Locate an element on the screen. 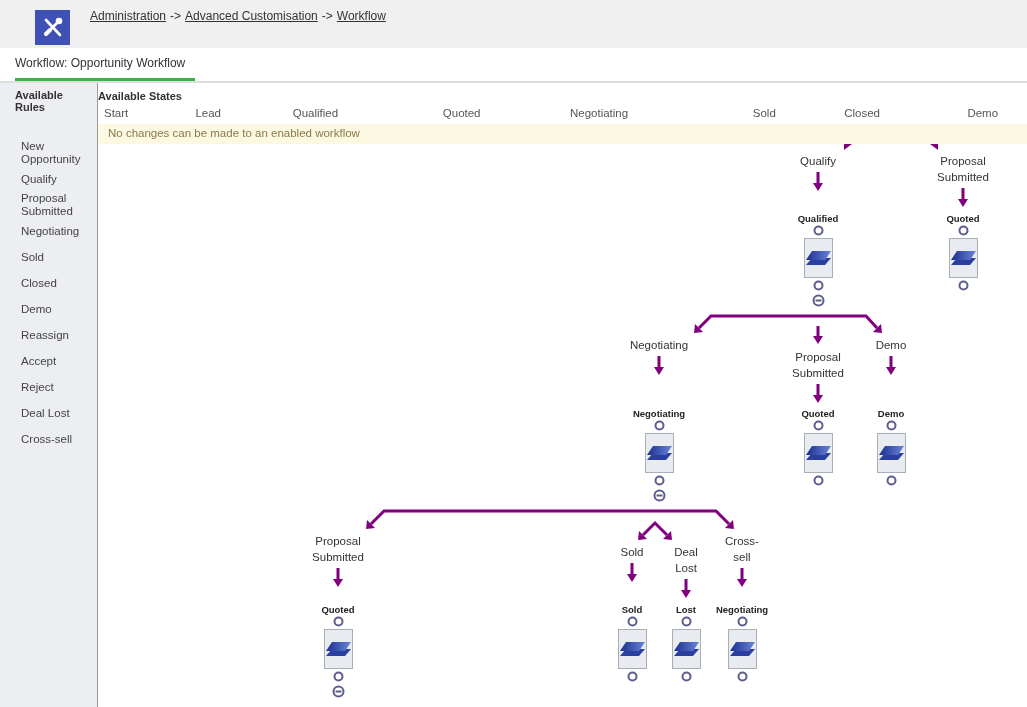 The image size is (1027, 707). rule-label: Negotiating is located at coordinates (659, 345).